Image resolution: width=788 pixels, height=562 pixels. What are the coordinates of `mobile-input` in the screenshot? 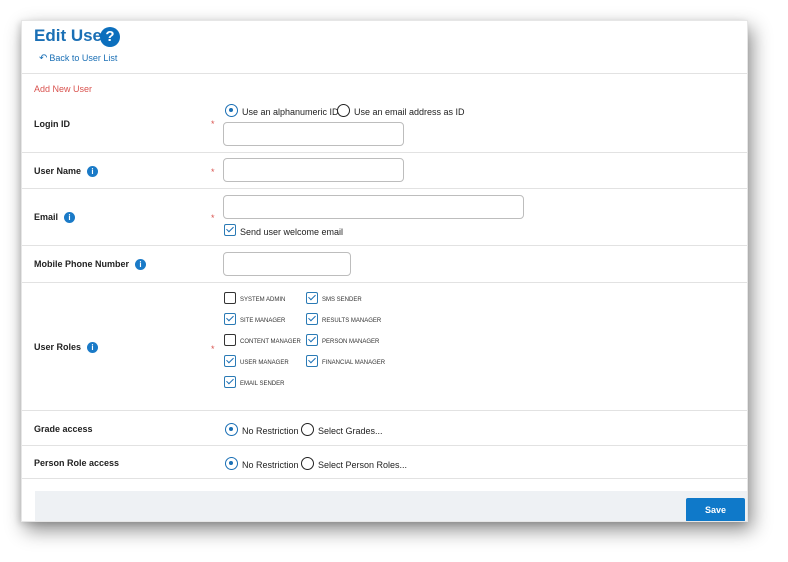 It's located at (287, 264).